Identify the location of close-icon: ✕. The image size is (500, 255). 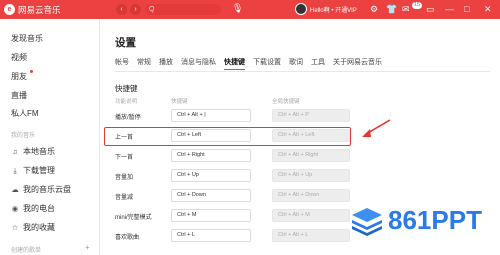
(488, 9).